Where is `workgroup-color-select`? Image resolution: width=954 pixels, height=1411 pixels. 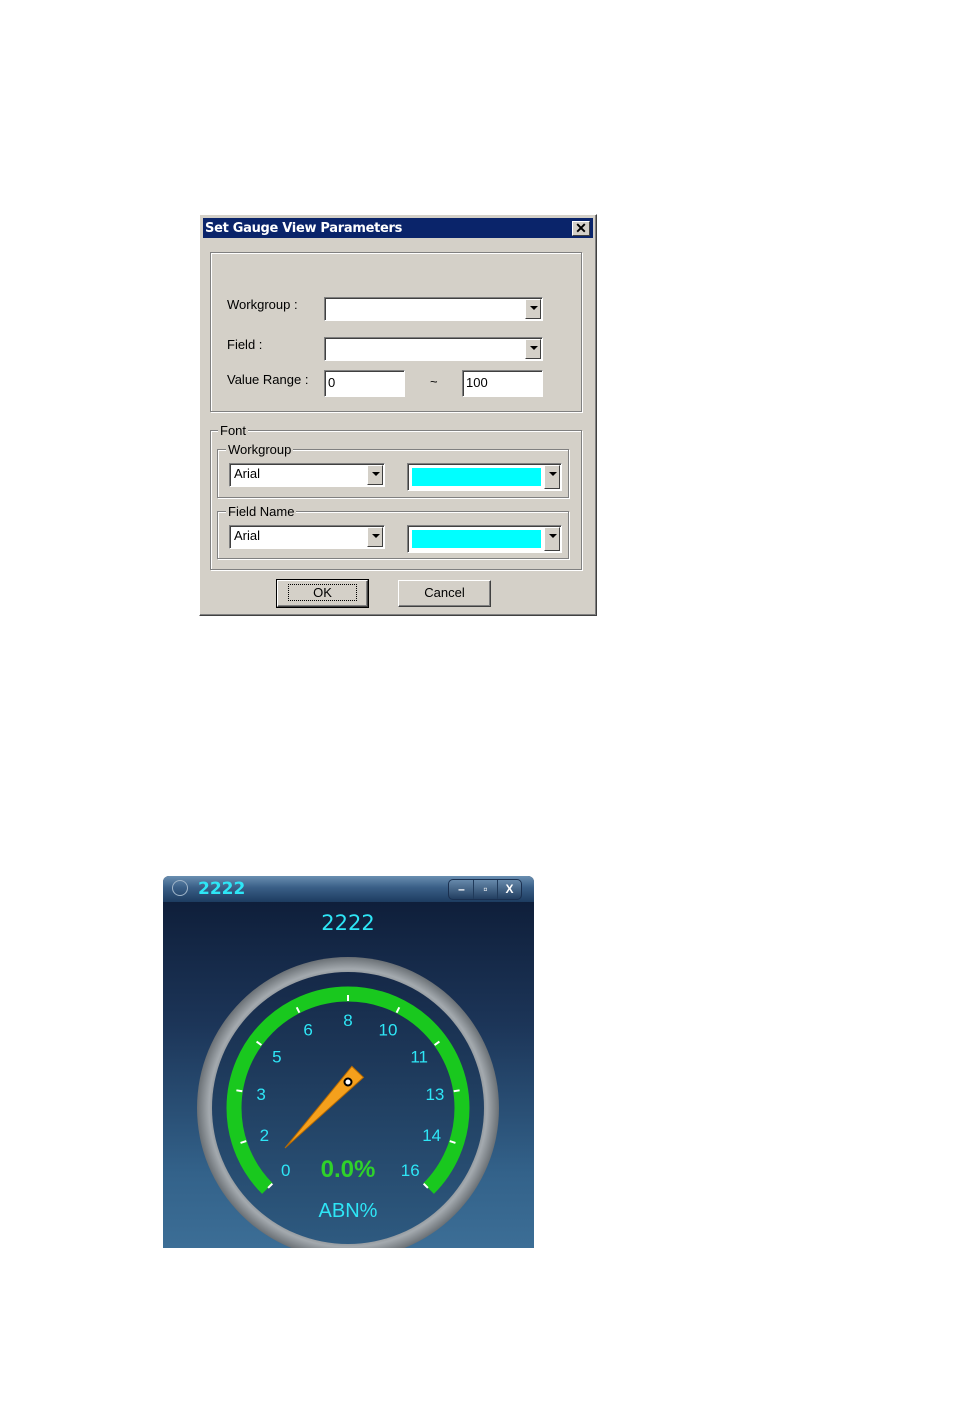 workgroup-color-select is located at coordinates (484, 477).